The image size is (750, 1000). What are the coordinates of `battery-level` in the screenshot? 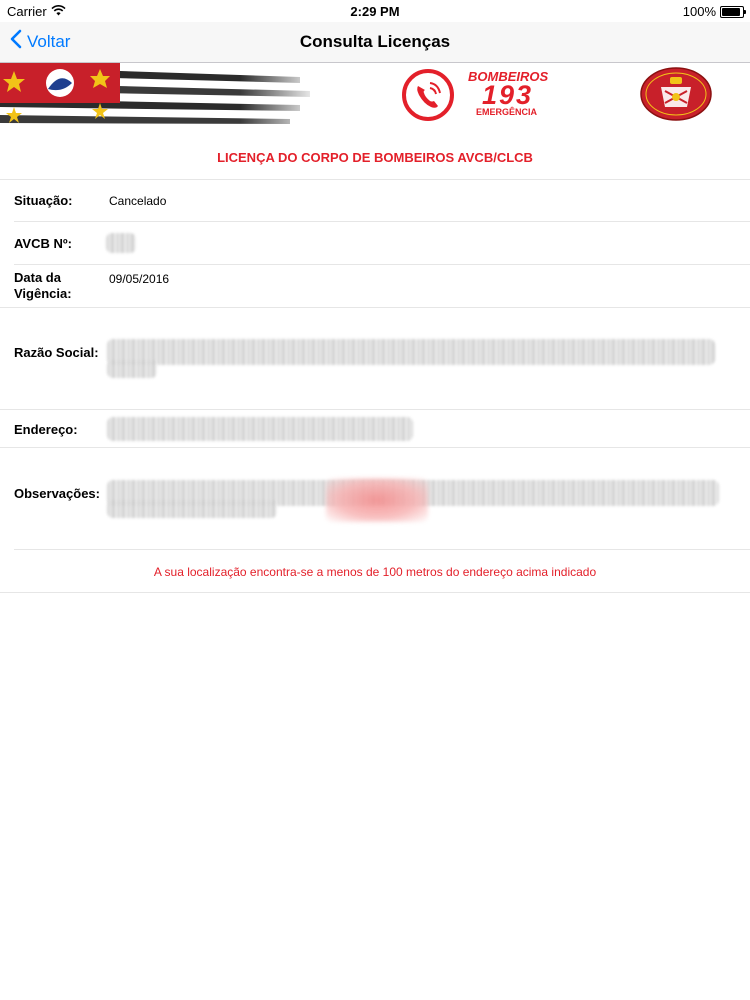 It's located at (731, 11).